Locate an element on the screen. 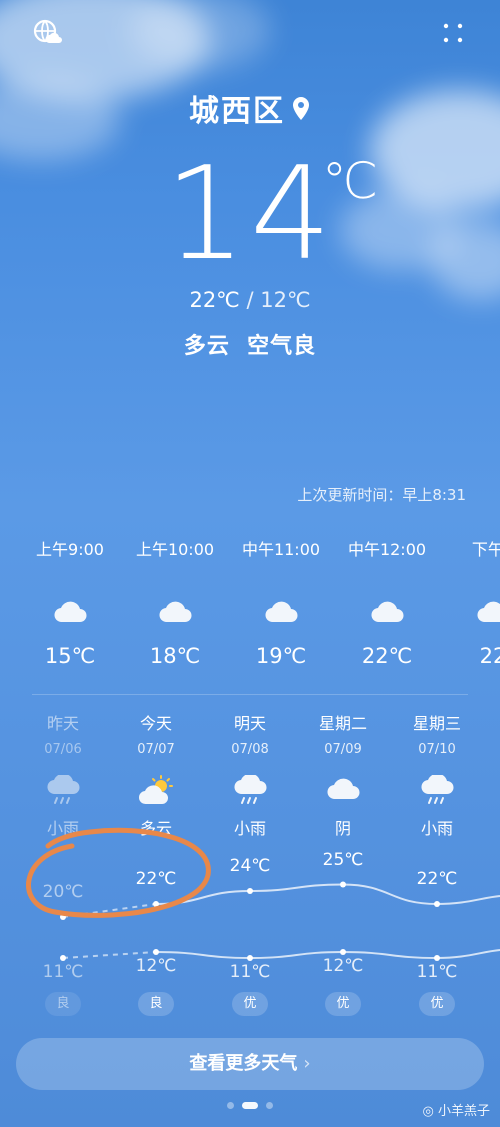 Image resolution: width=500 pixels, height=1127 pixels. hourly-item: 下午1 22 is located at coordinates (469, 602).